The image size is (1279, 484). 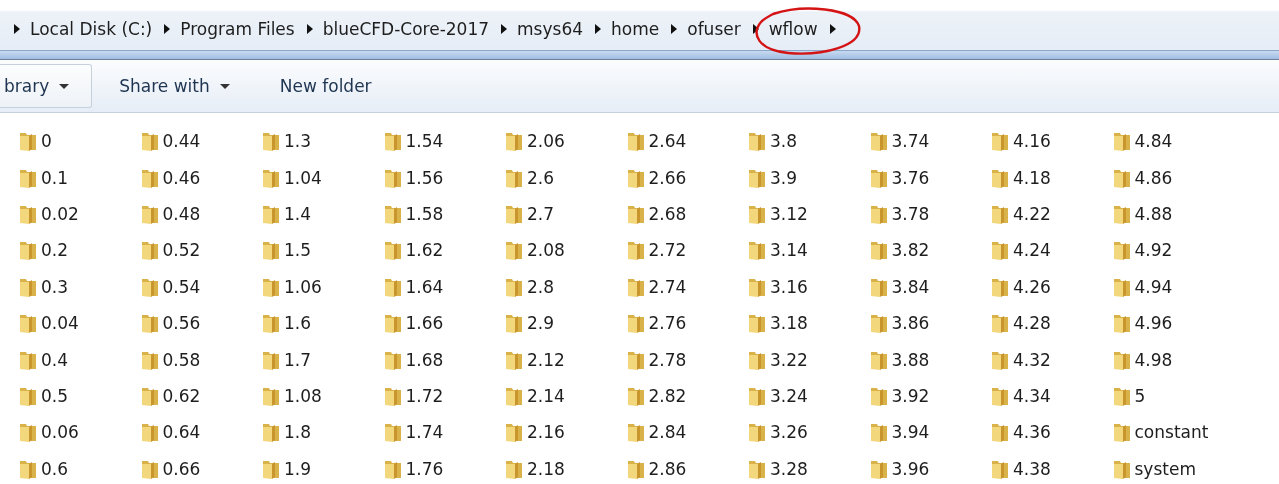 I want to click on toolbar-button: brary, so click(x=46, y=86).